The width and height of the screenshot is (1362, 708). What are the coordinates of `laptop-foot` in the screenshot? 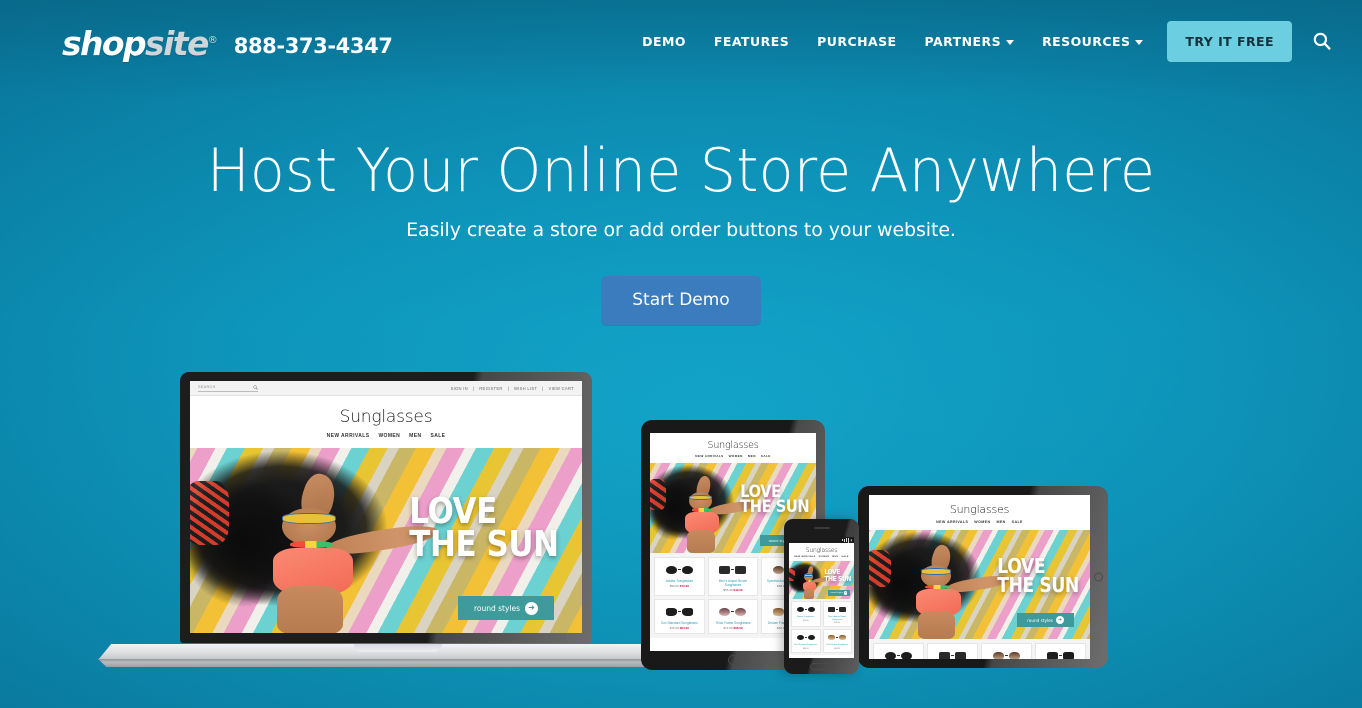 It's located at (398, 663).